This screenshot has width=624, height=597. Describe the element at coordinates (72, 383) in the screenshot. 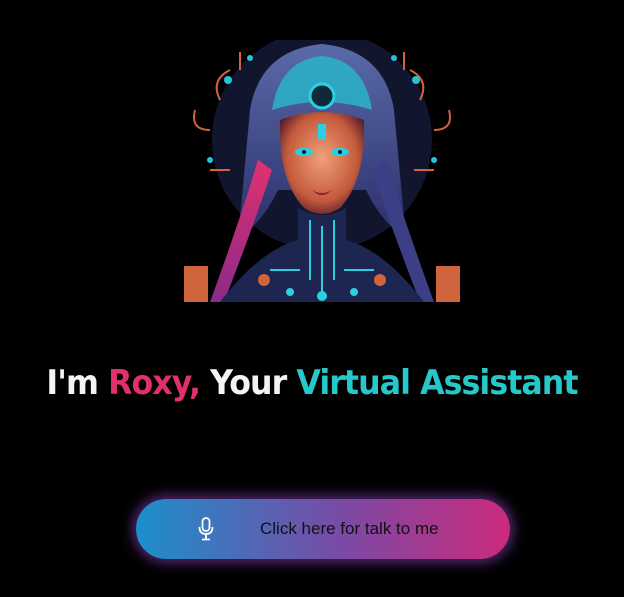

I see `headline-greeting: I'm` at that location.